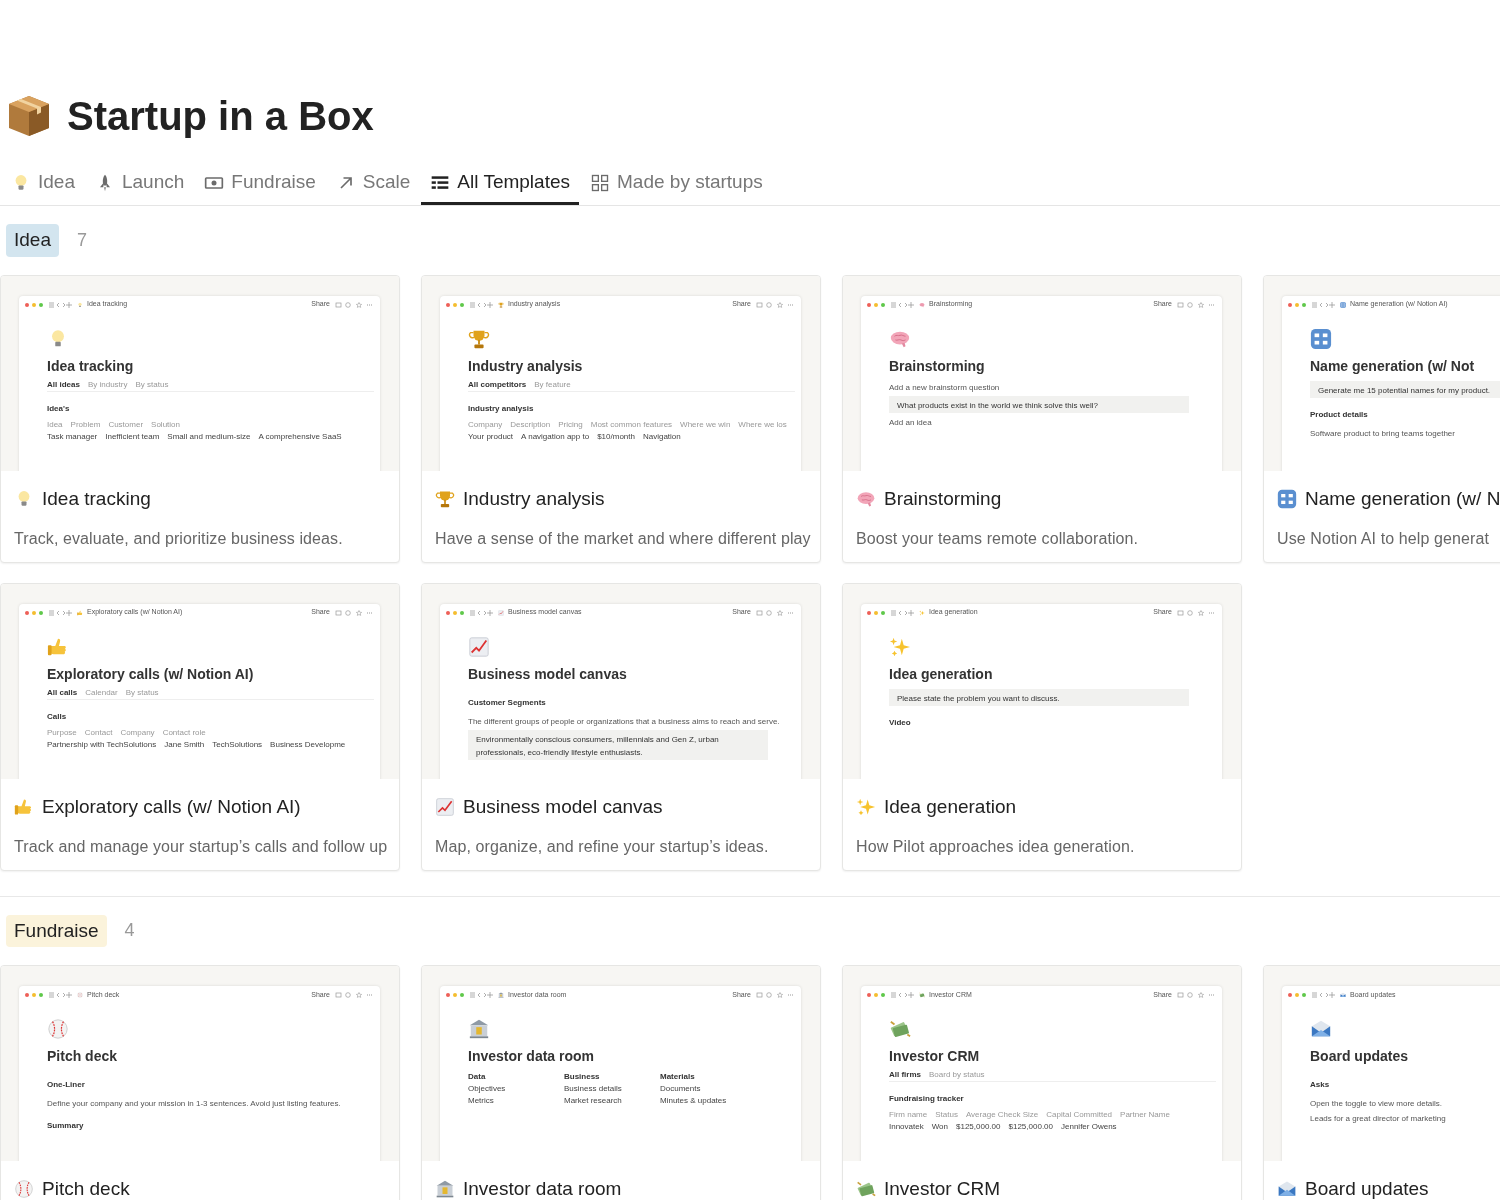 This screenshot has width=1500, height=1200. Describe the element at coordinates (209, 436) in the screenshot. I see `preview-item-text: Small and medium-size` at that location.